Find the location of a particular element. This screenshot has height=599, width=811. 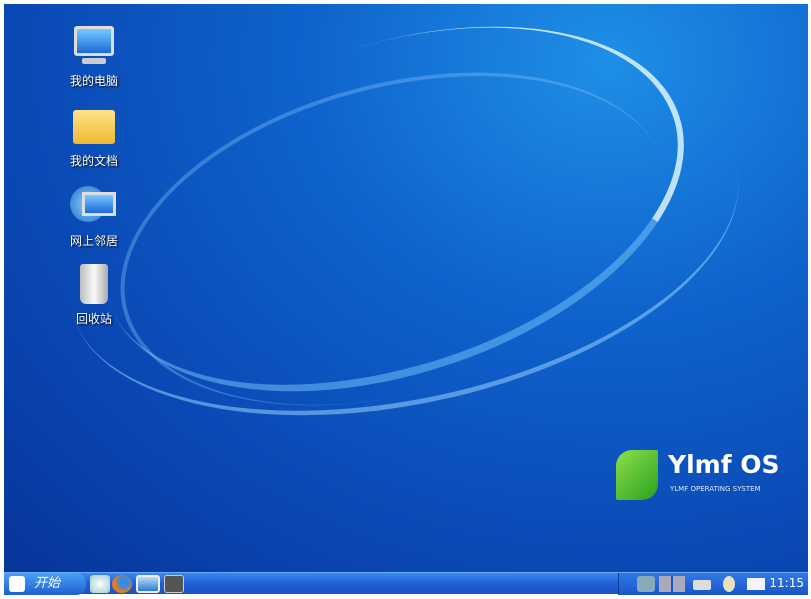

mail-icon is located at coordinates (756, 584).